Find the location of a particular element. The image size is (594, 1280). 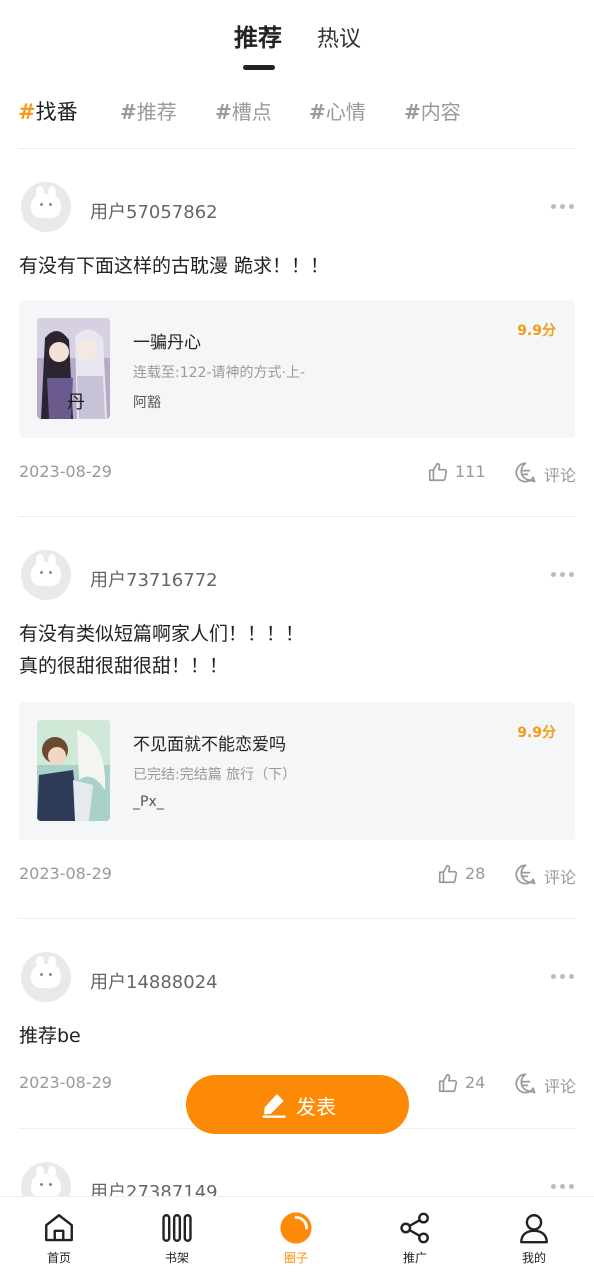

post-text: 有没有类似短篇啊家人们！！！！ 真的很甜很甜很甜！！！ is located at coordinates (299, 650).